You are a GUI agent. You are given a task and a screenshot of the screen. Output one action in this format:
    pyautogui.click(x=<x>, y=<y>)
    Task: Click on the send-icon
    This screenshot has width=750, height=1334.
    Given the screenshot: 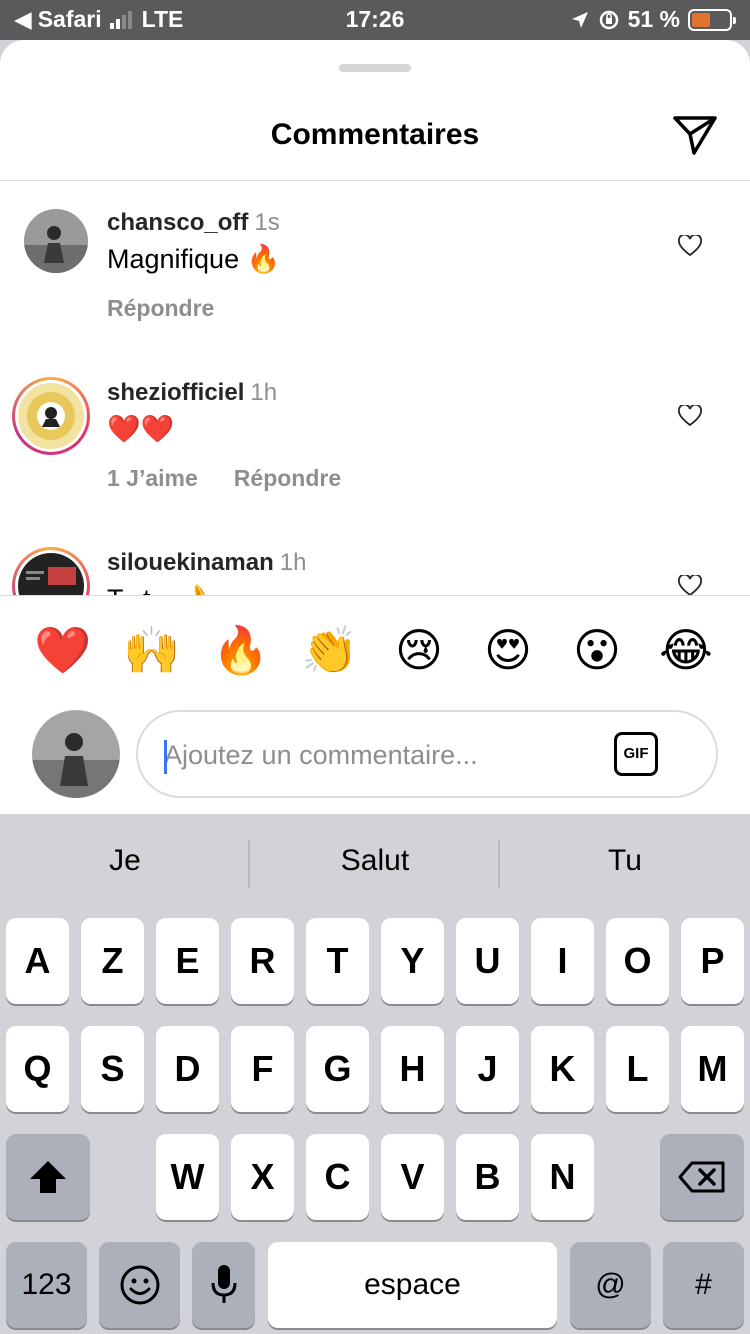 What is the action you would take?
    pyautogui.click(x=695, y=135)
    